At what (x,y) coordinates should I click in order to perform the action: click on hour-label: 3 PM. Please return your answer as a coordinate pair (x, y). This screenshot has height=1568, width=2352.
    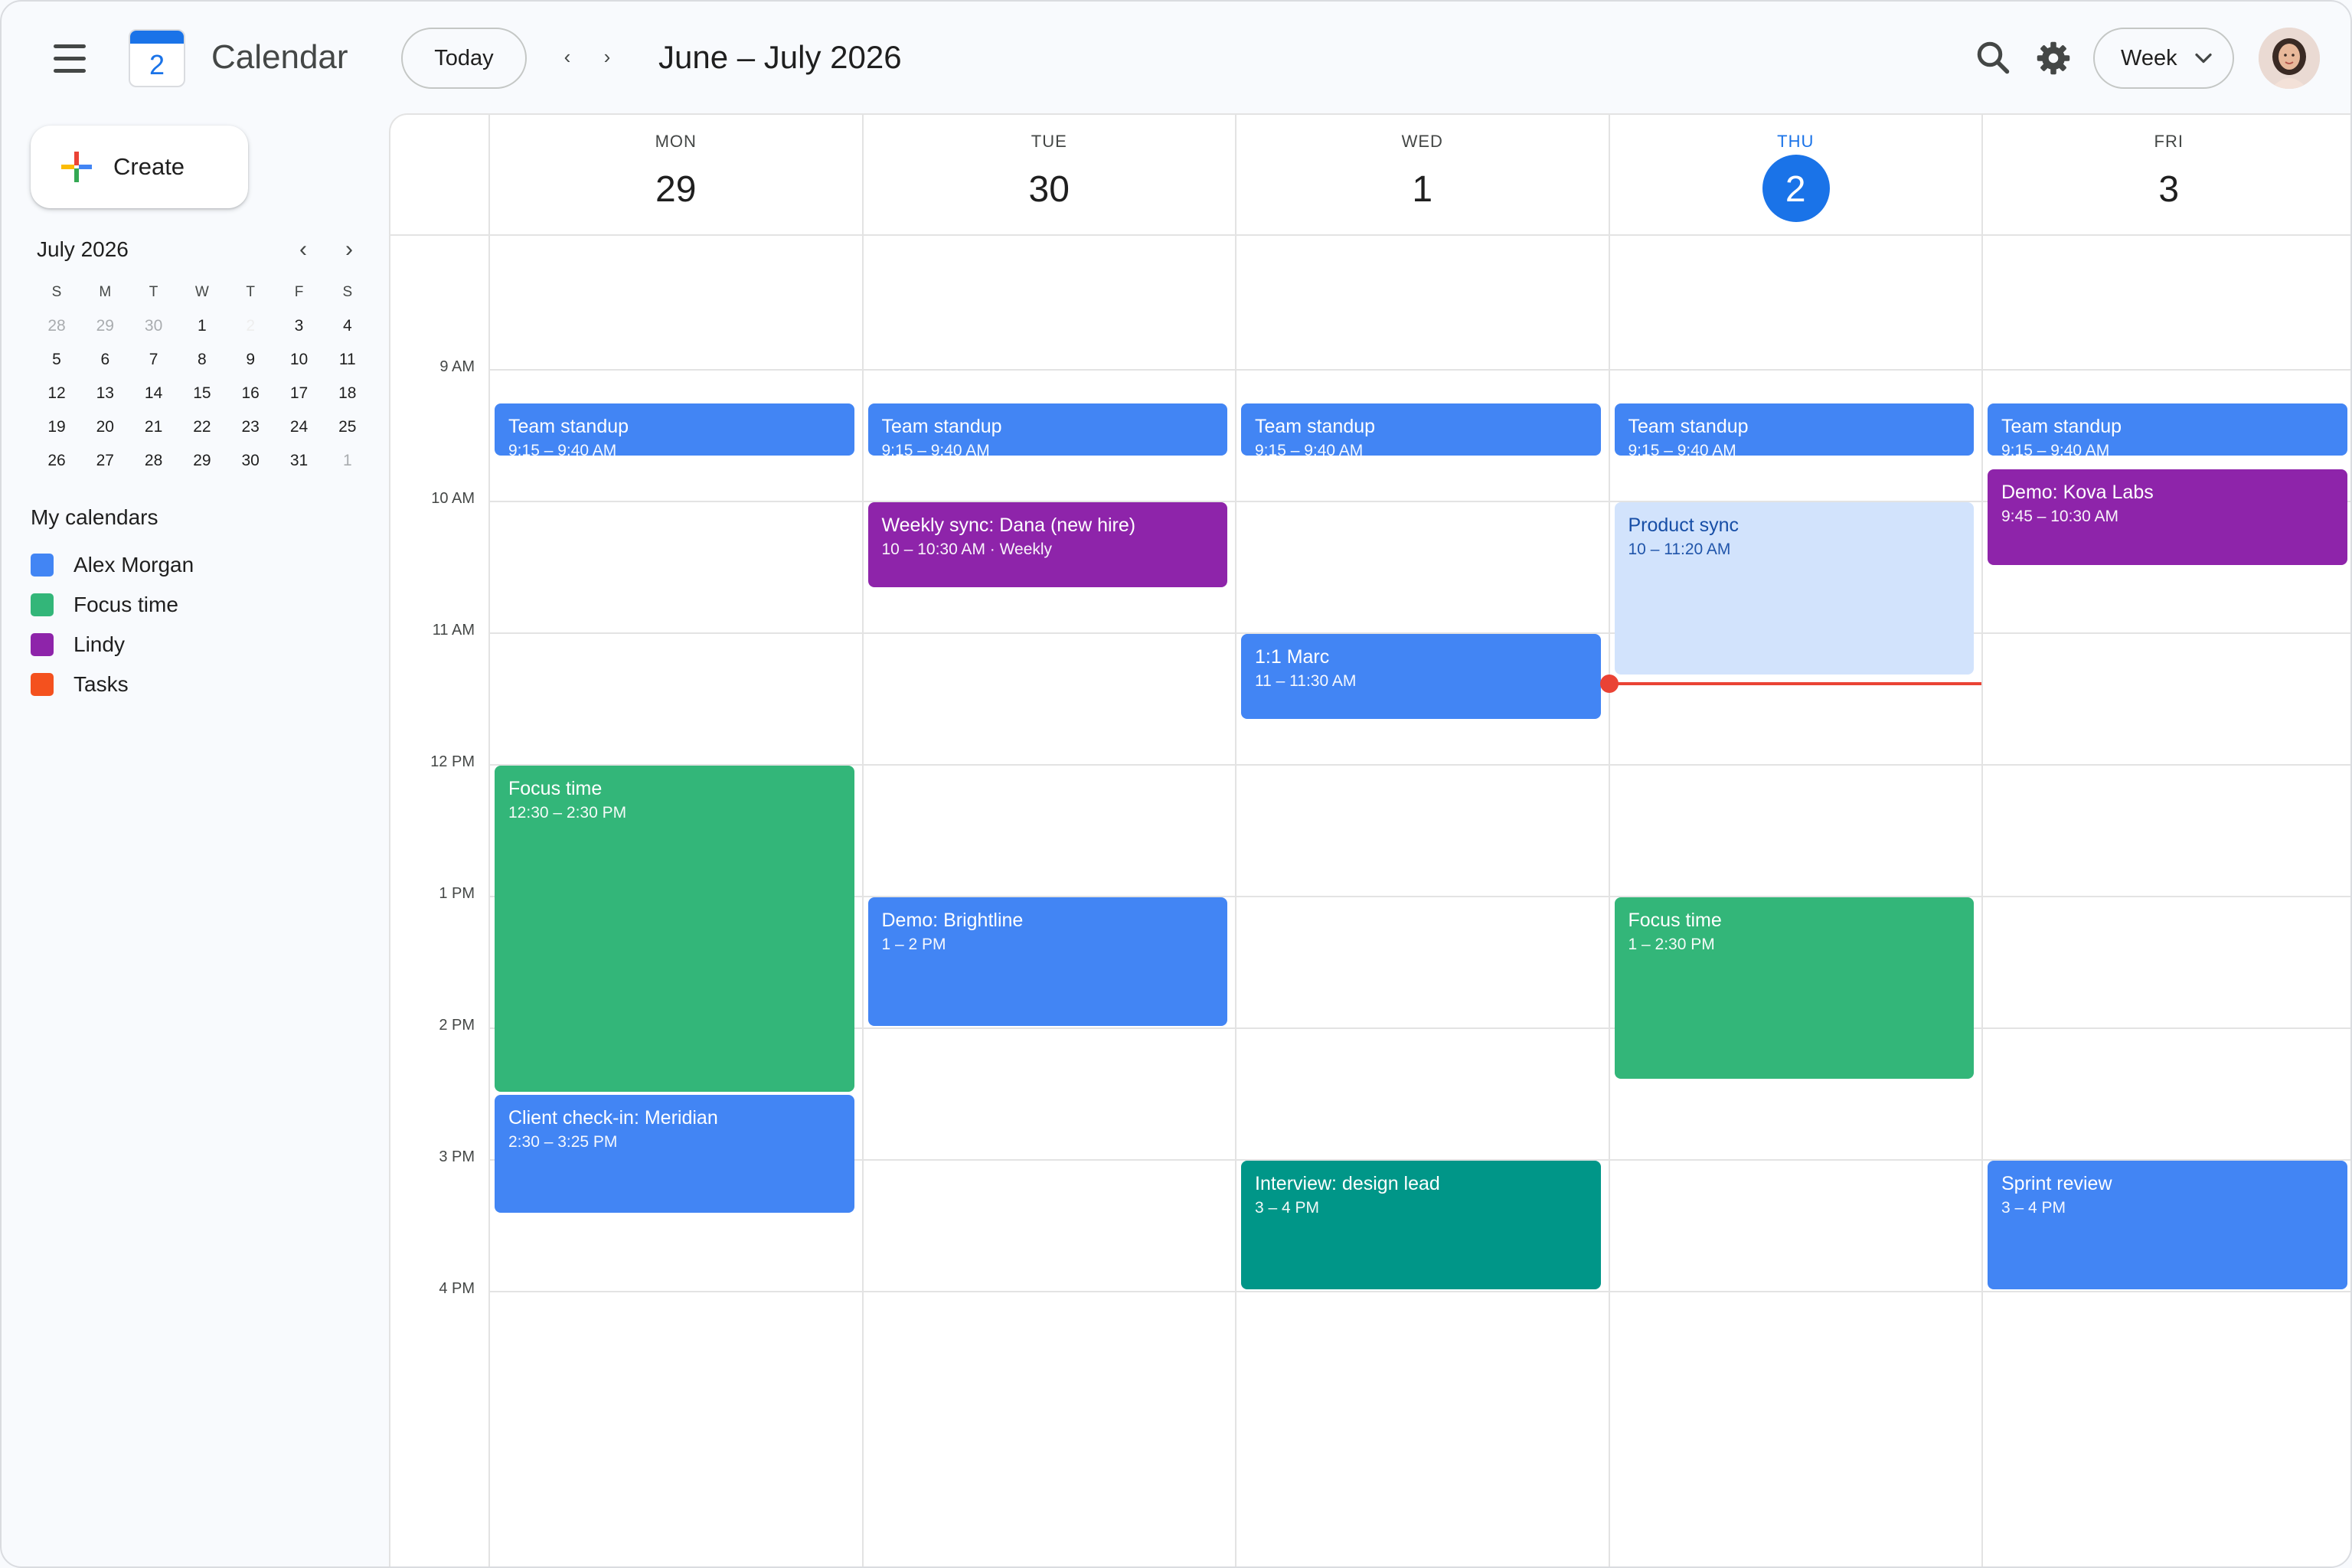
    Looking at the image, I should click on (457, 1156).